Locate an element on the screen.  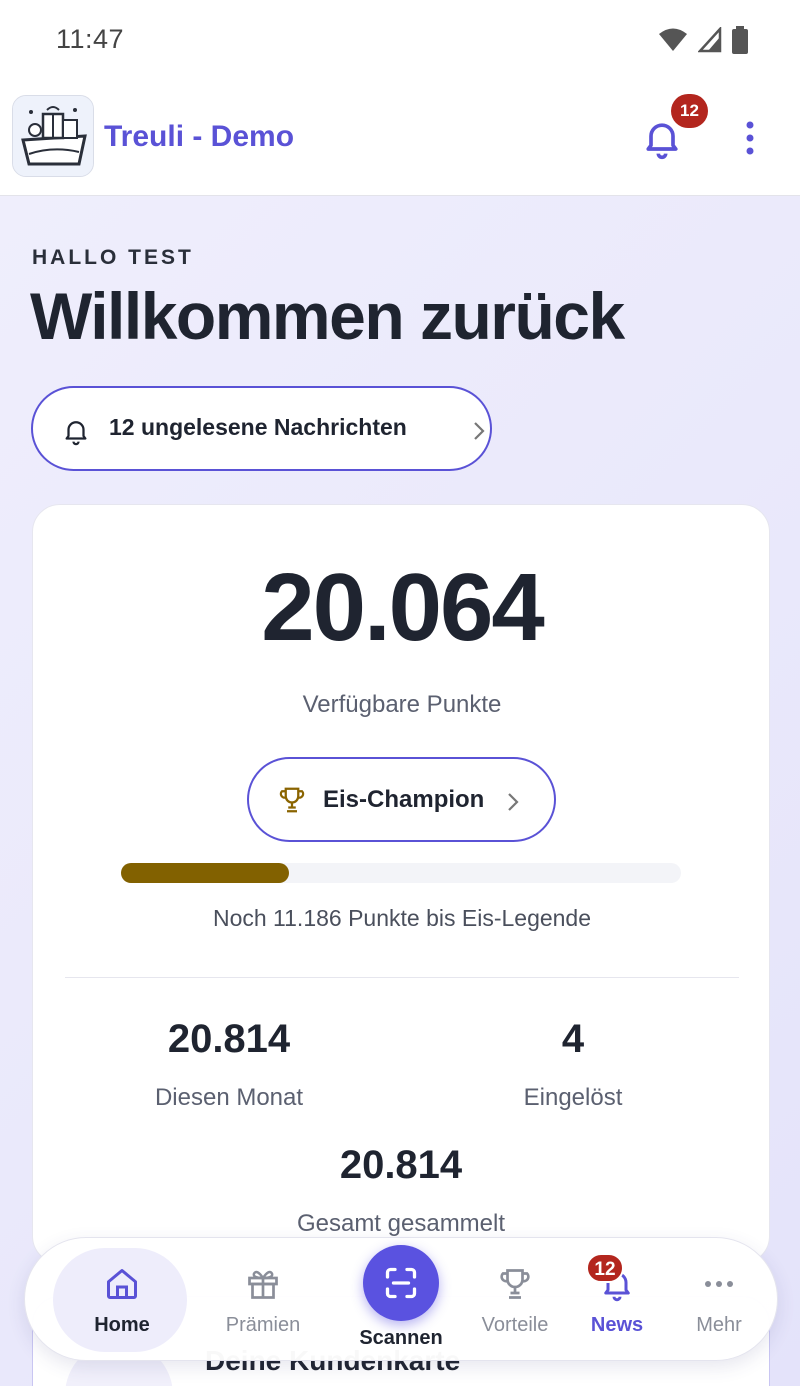
tier-button: Eis-Champion is located at coordinates (401, 799).